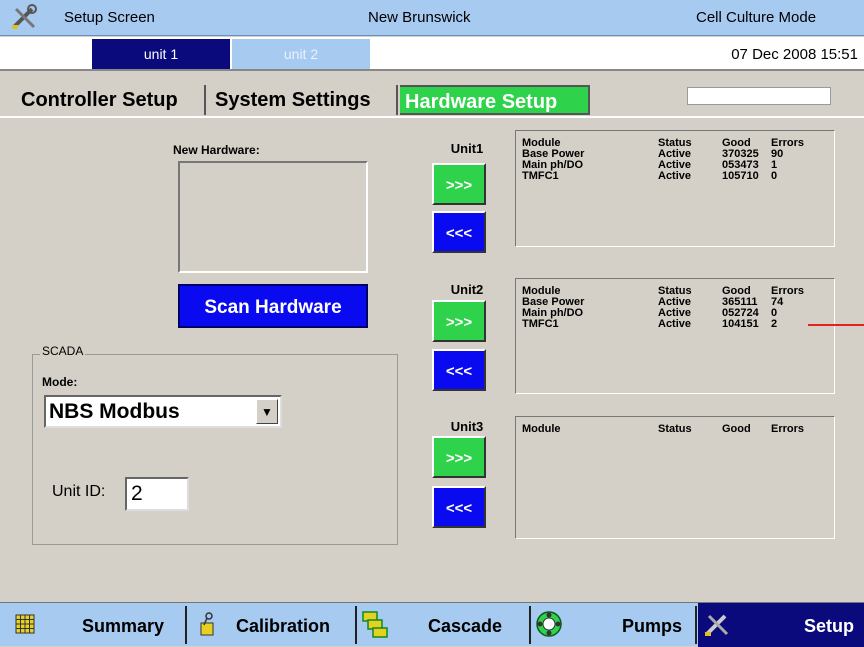 This screenshot has height=647, width=864. I want to click on cell-errors: 2, so click(774, 324).